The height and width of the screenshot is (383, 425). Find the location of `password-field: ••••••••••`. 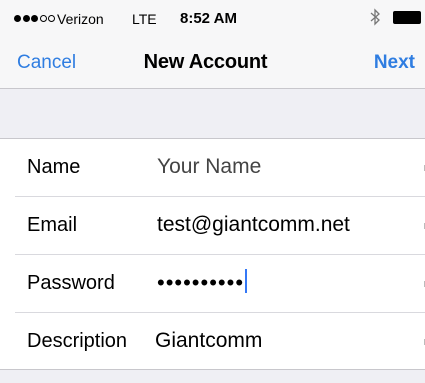

password-field: •••••••••• is located at coordinates (202, 282).